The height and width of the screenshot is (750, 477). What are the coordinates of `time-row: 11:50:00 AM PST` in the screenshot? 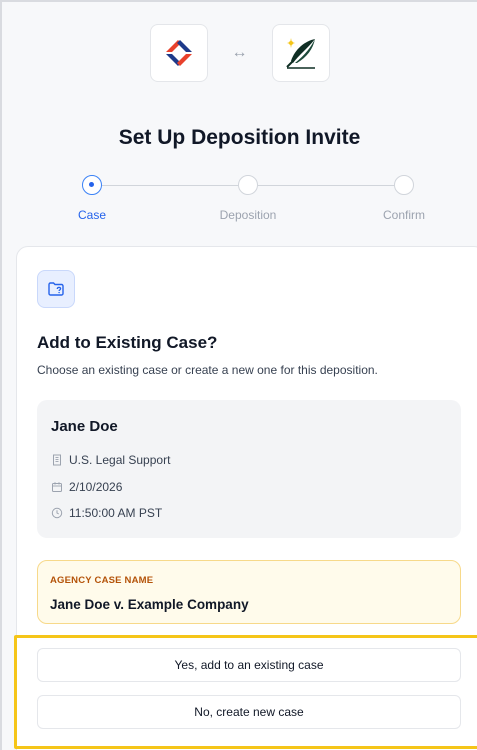 It's located at (106, 513).